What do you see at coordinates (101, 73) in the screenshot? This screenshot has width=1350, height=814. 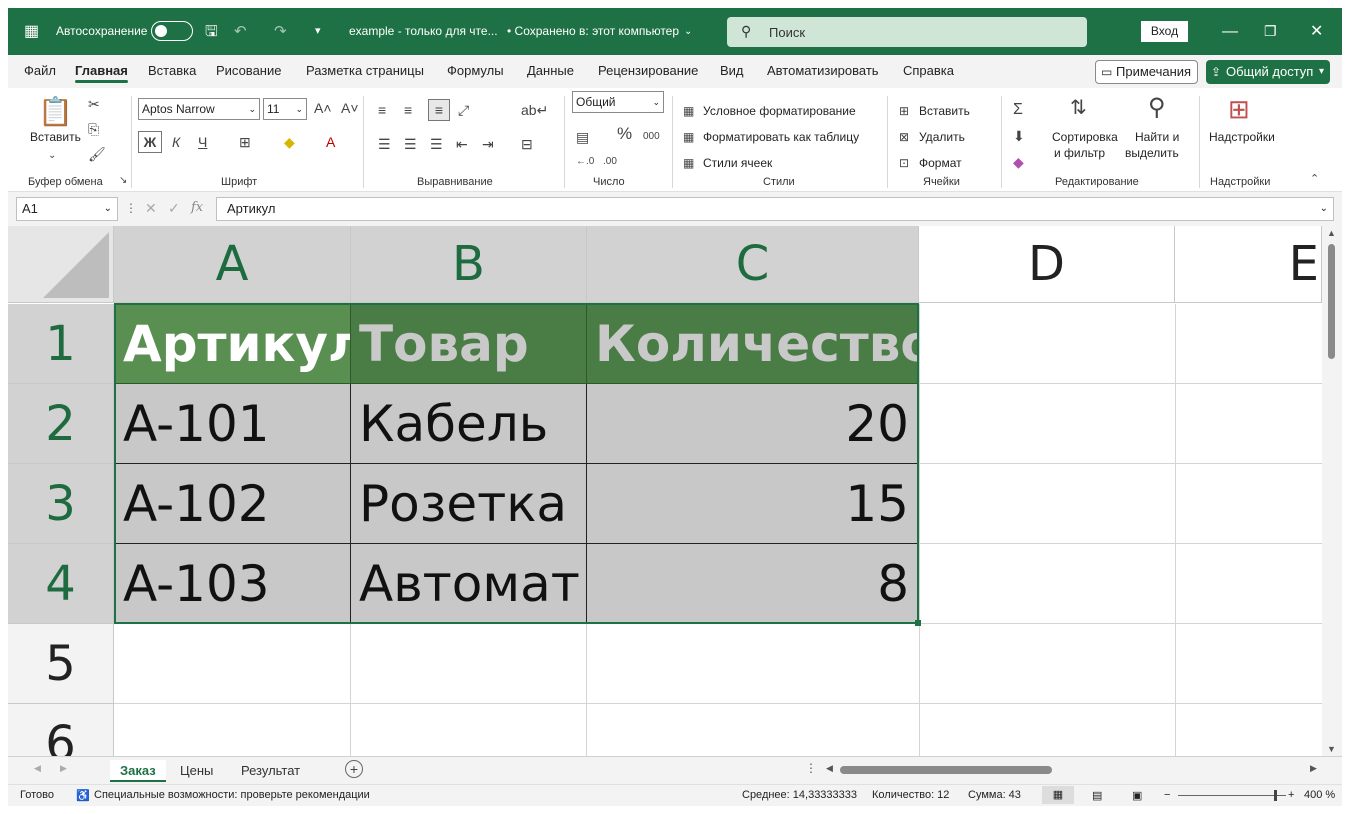 I see `tab-home: Главная` at bounding box center [101, 73].